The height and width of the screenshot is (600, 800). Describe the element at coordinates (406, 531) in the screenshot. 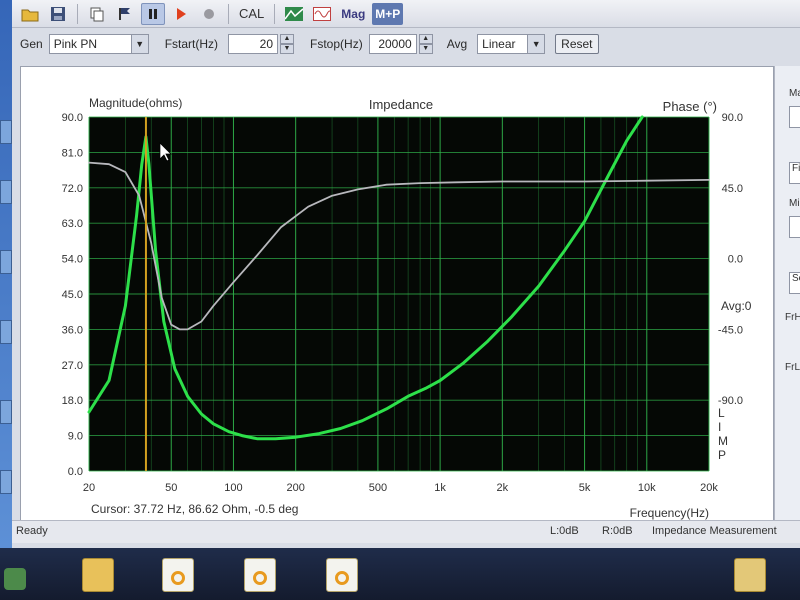

I see `status-bar: Ready L:0dB R:0dB Impedance Measurement` at that location.